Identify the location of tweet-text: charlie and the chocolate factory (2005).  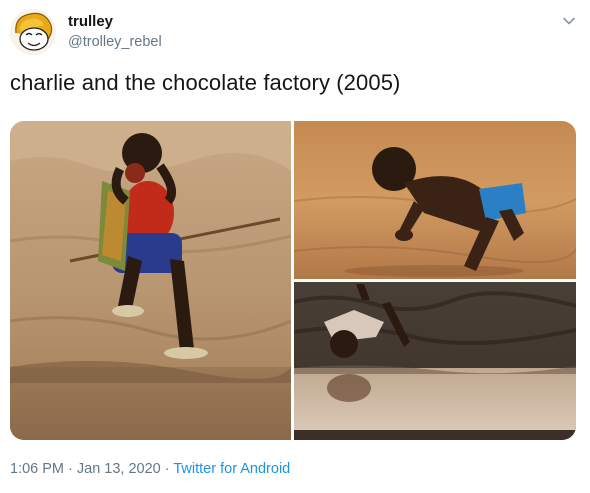
(205, 82).